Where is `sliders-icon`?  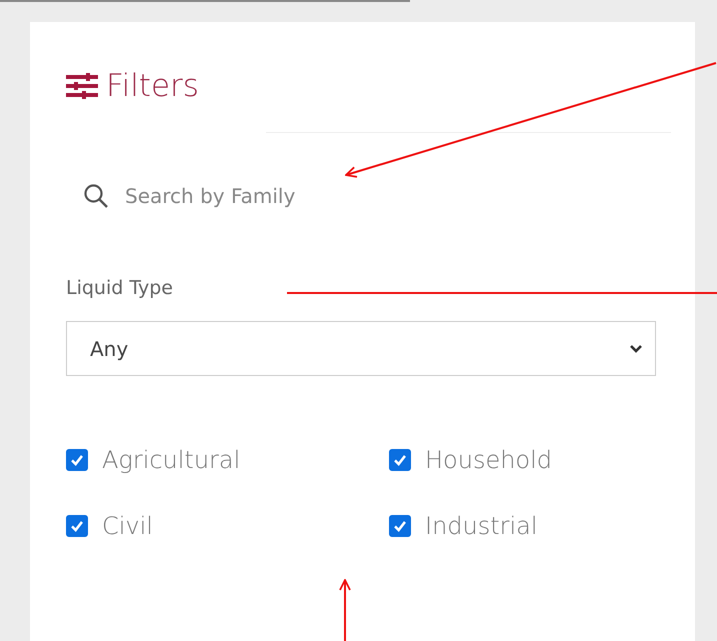 sliders-icon is located at coordinates (82, 86).